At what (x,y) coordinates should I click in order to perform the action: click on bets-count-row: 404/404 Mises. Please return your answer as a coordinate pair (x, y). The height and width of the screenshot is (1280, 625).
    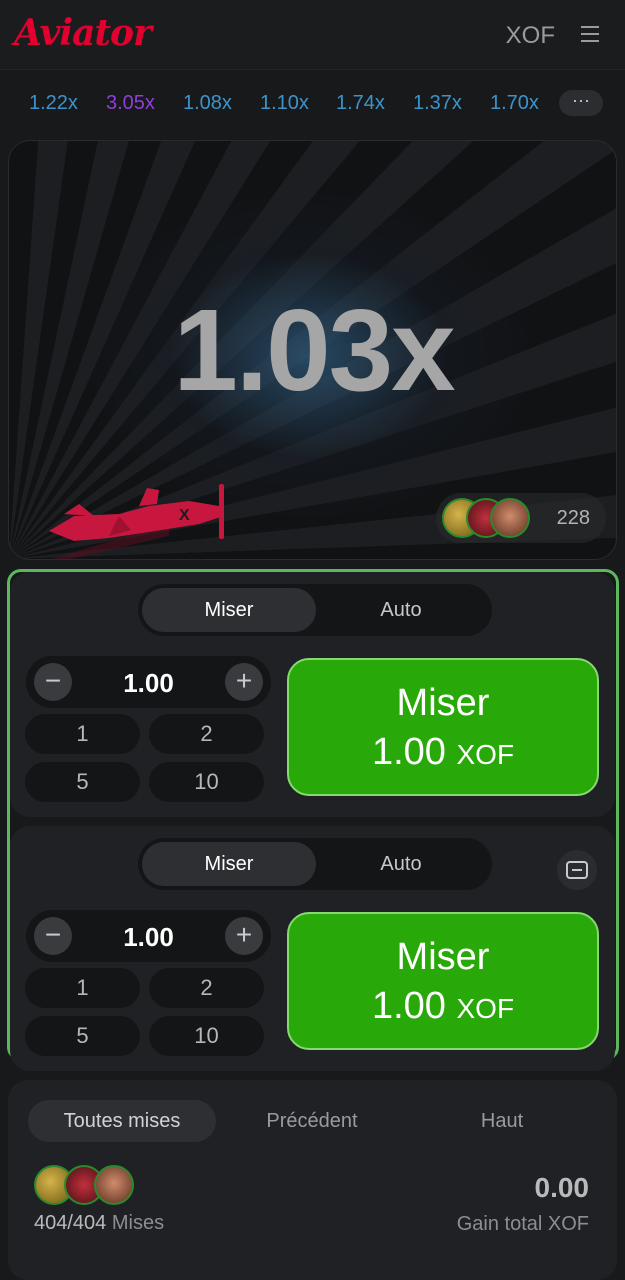
    Looking at the image, I should click on (99, 1223).